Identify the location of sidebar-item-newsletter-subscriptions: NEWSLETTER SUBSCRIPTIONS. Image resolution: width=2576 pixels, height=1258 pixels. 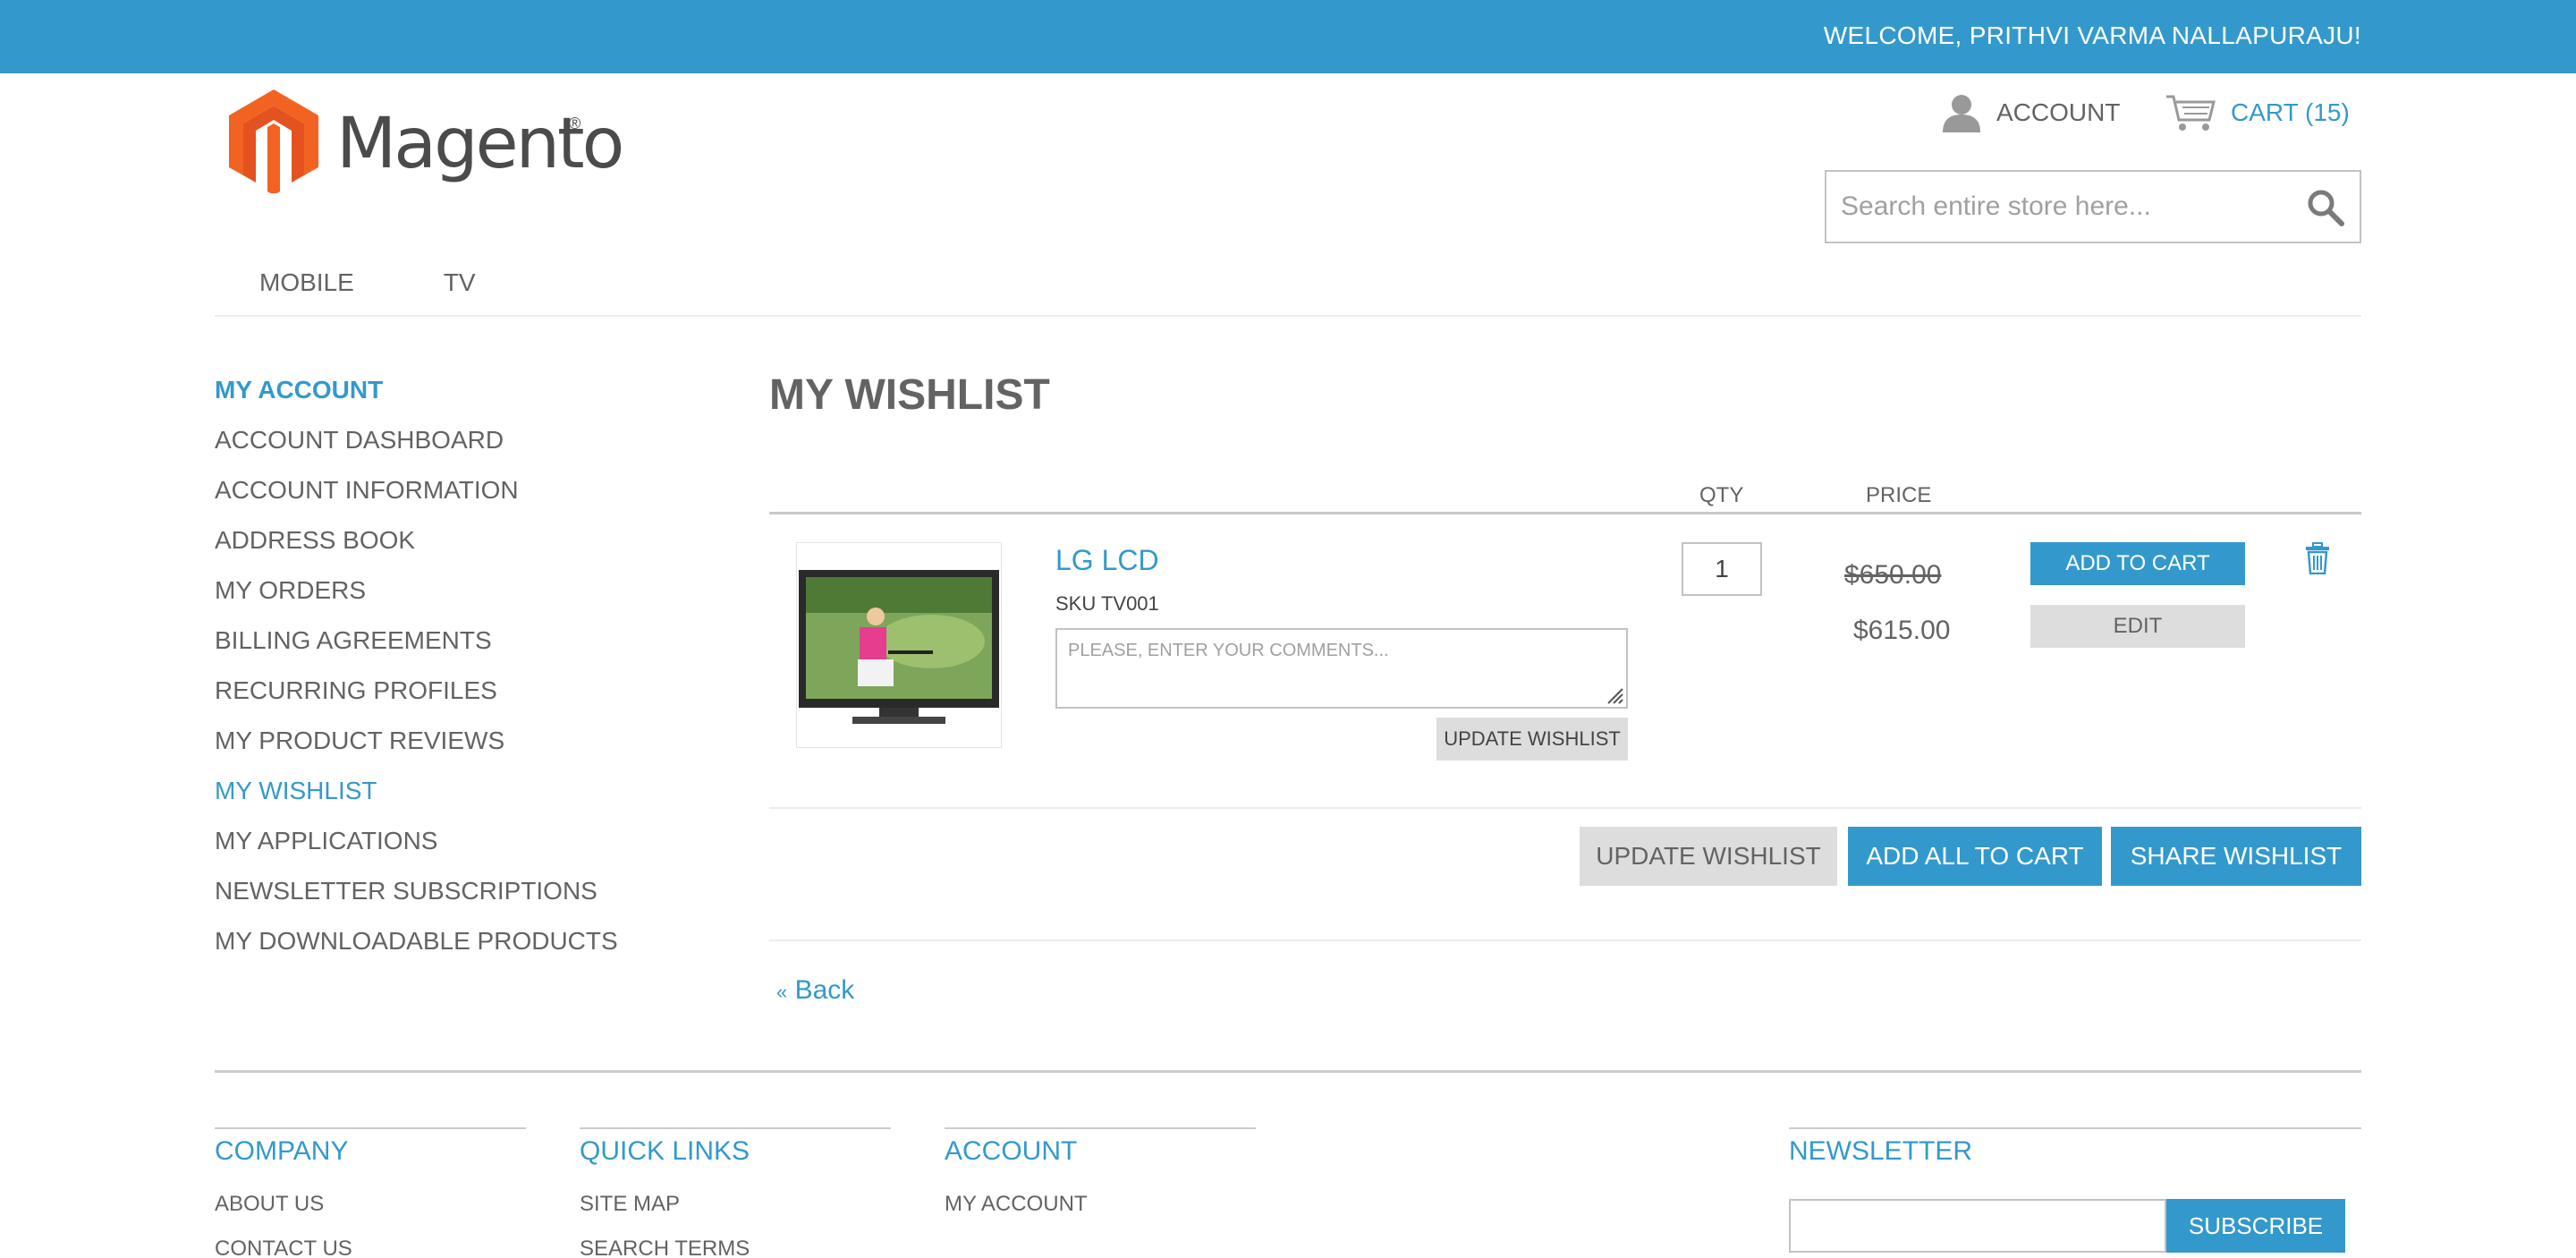
(465, 898).